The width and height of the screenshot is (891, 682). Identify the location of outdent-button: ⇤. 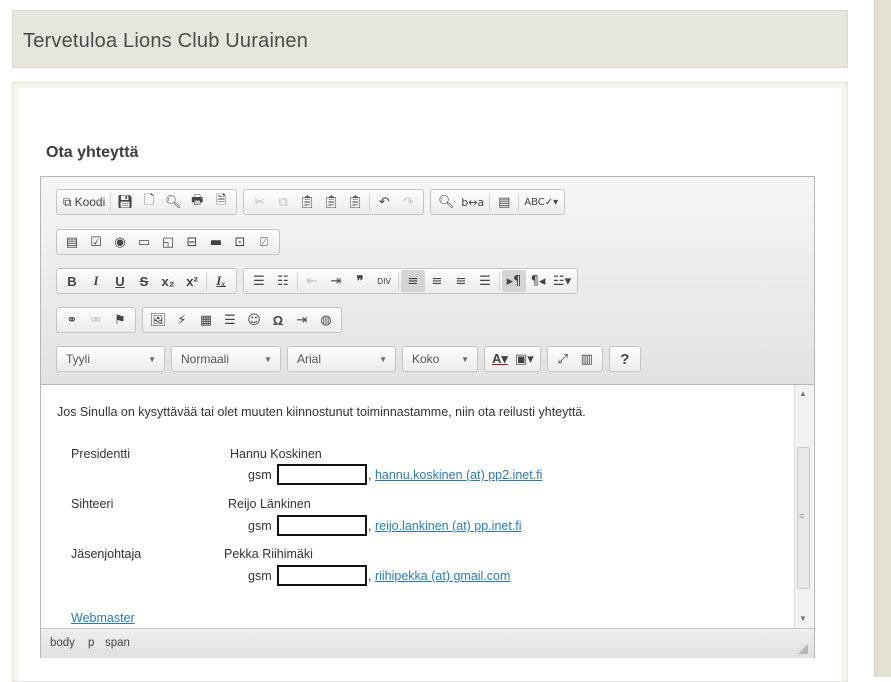
(312, 281).